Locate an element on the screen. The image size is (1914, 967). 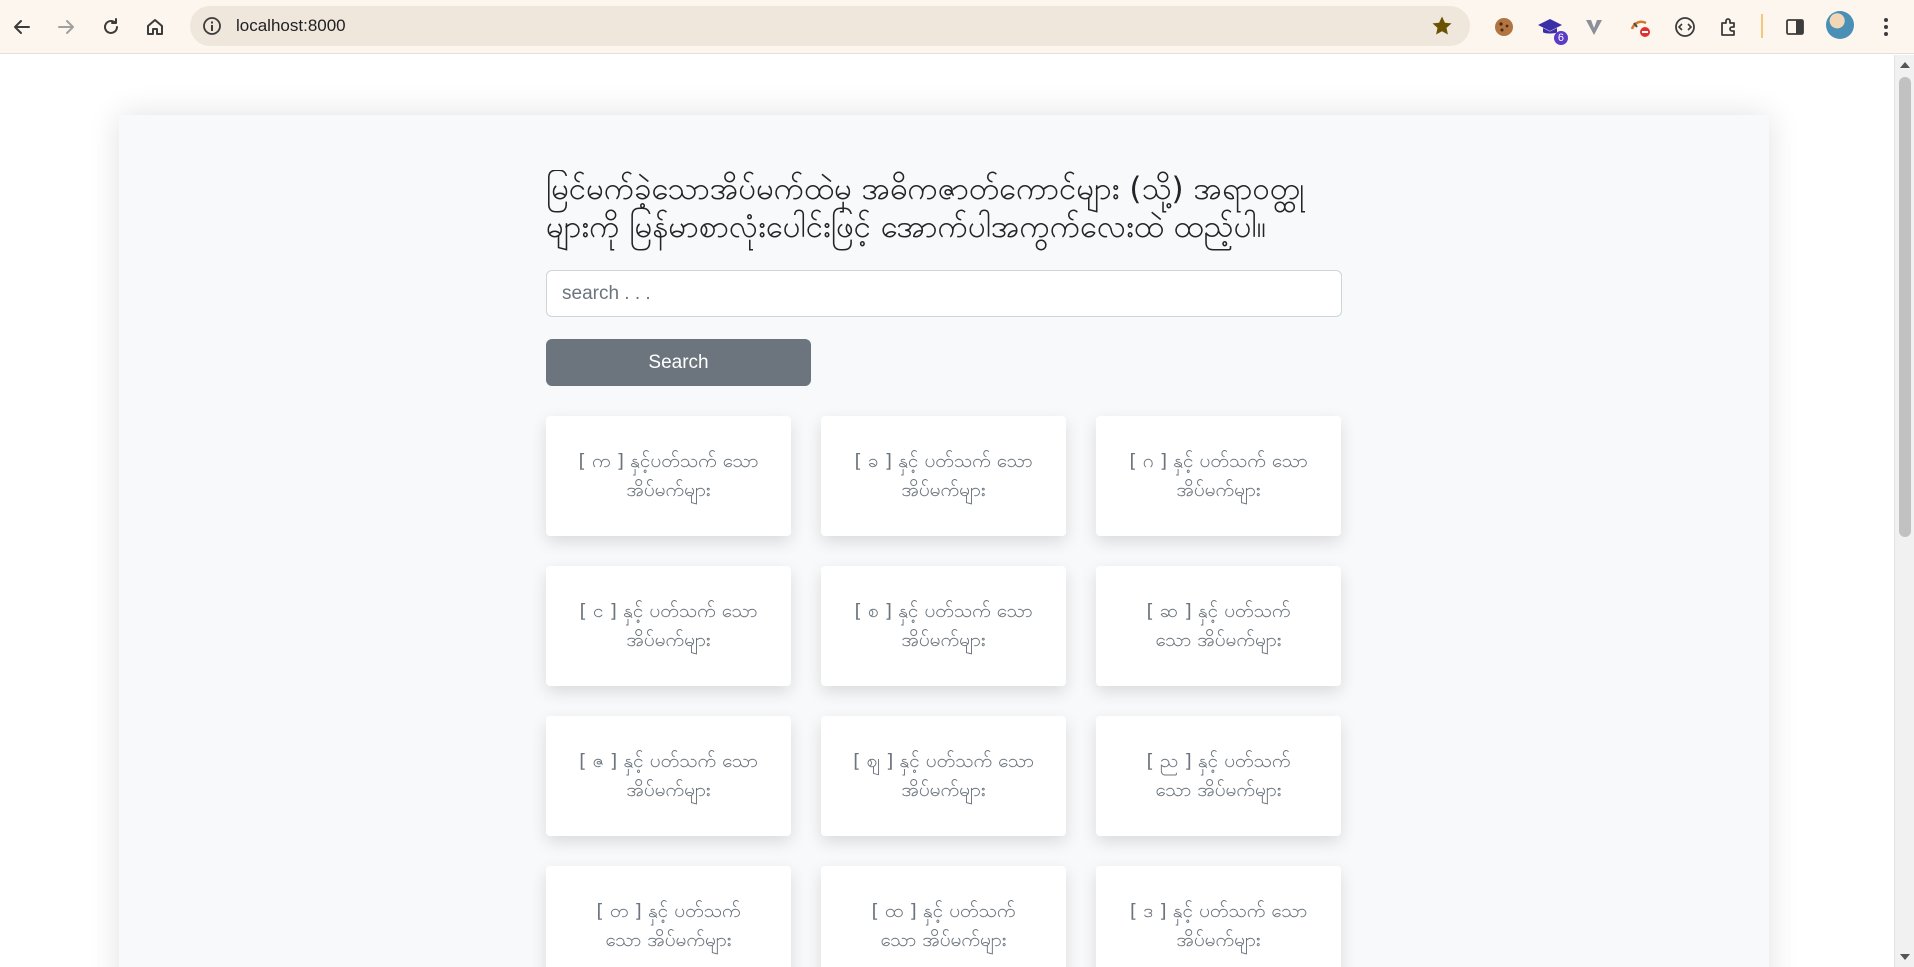
letter-tile-kha: [ ခ ] နှင့် ပတ်သက် သော အိပ်မက်များ is located at coordinates (943, 476).